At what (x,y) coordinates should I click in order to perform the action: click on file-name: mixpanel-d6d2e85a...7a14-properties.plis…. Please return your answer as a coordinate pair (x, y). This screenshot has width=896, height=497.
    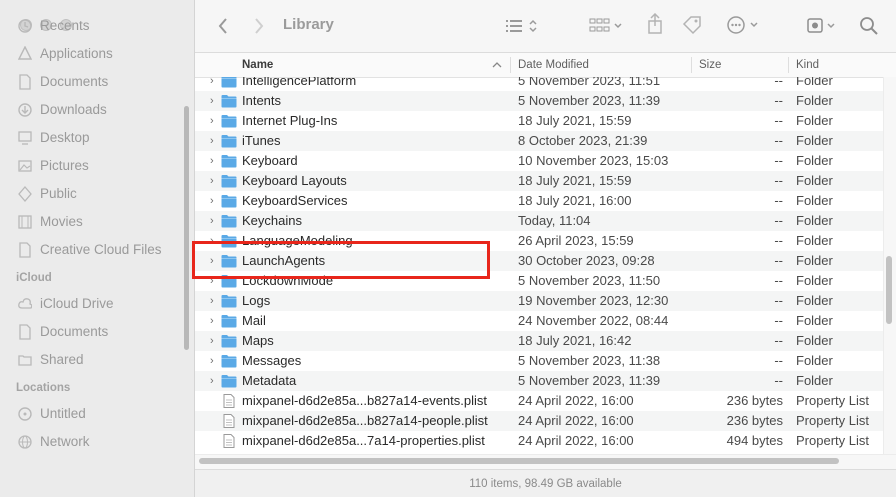
    Looking at the image, I should click on (363, 440).